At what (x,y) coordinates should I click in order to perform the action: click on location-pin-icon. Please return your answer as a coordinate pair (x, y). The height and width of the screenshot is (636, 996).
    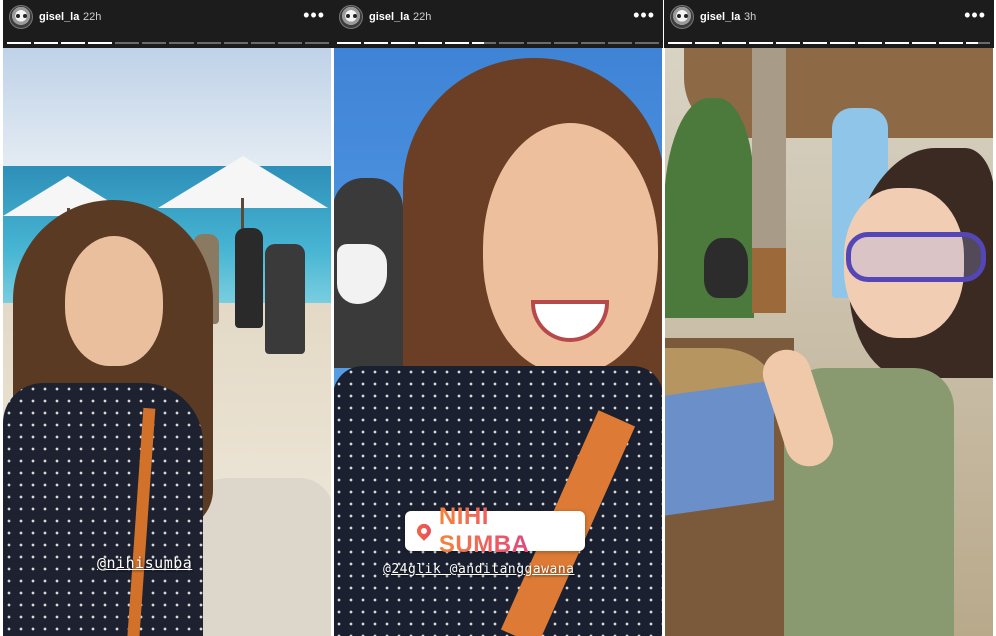
    Looking at the image, I should click on (424, 531).